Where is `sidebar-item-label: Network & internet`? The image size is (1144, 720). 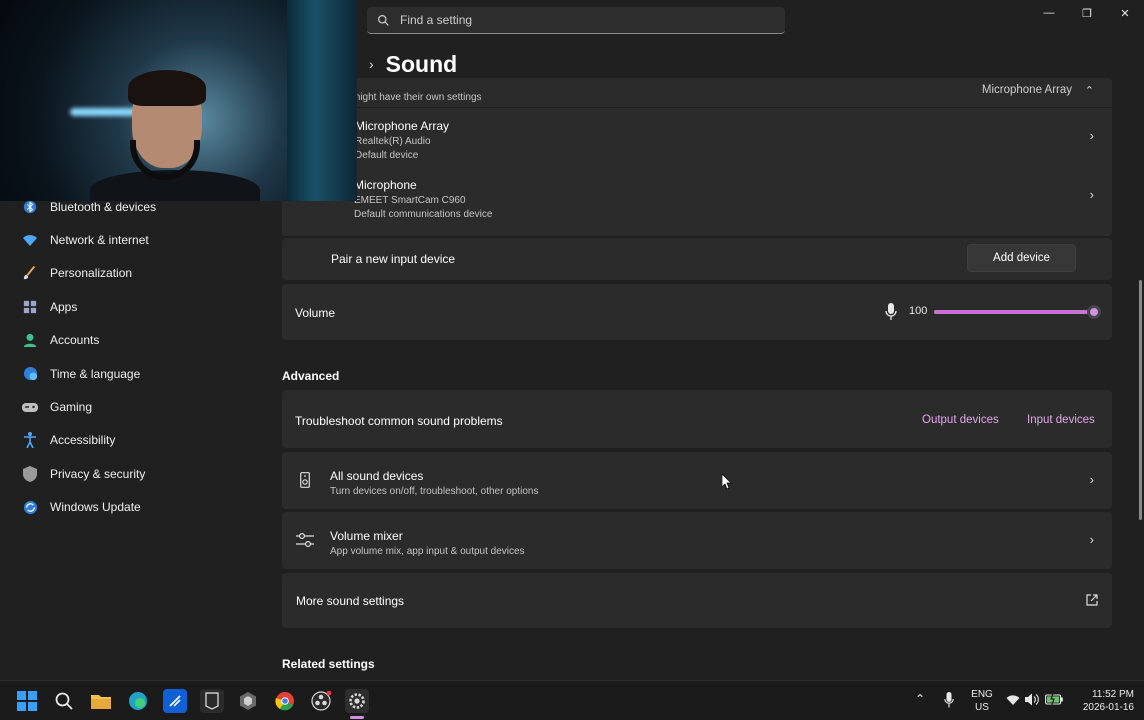 sidebar-item-label: Network & internet is located at coordinates (99, 240).